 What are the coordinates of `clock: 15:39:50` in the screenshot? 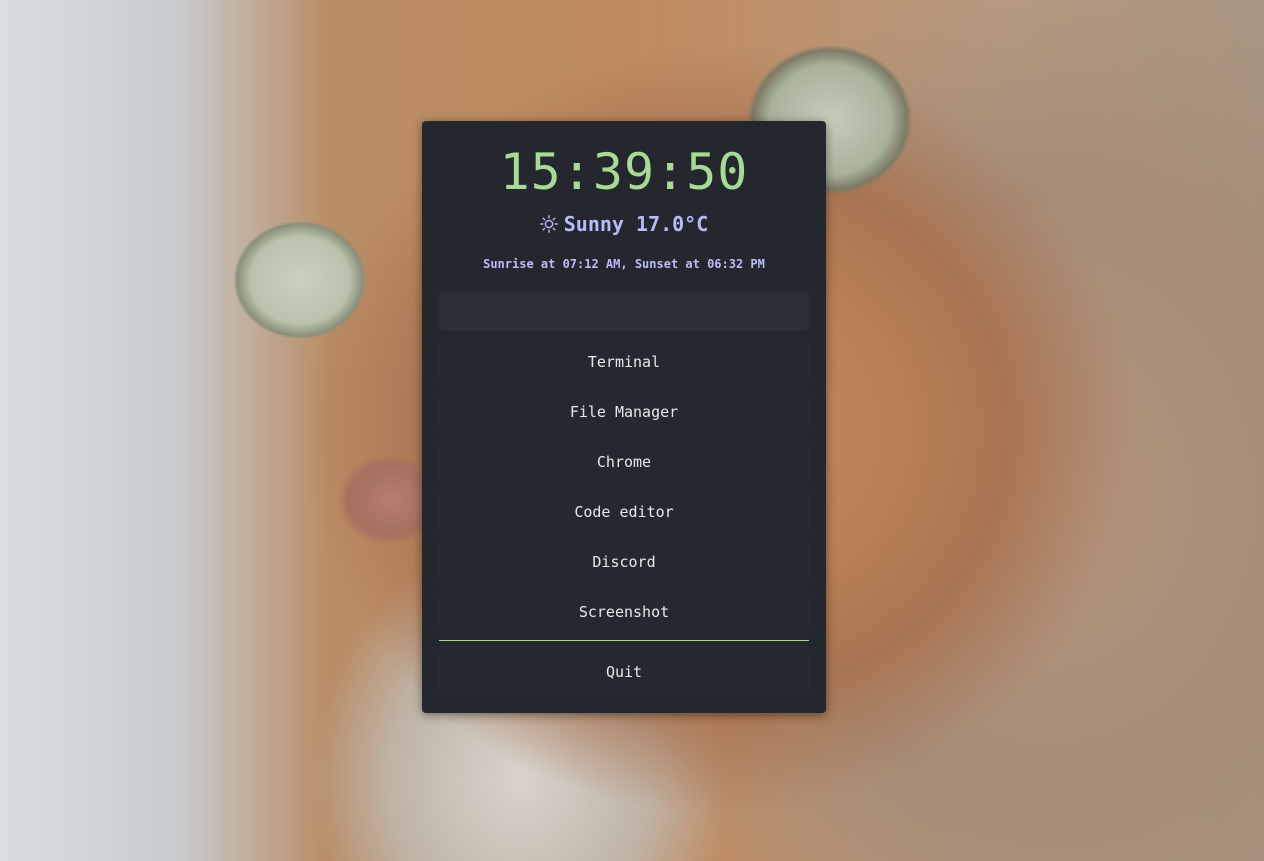 It's located at (624, 172).